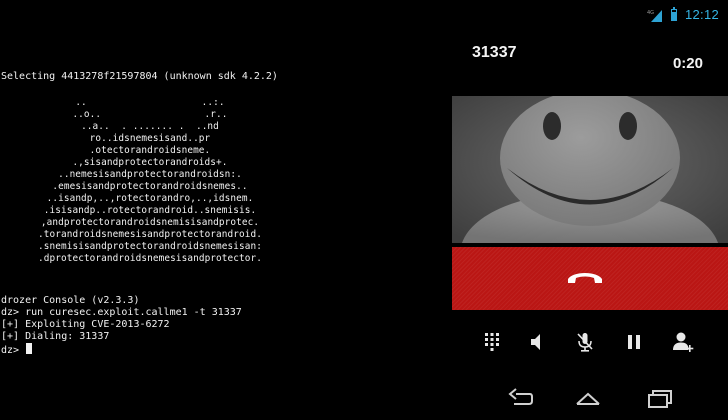  I want to click on home-icon, so click(588, 398).